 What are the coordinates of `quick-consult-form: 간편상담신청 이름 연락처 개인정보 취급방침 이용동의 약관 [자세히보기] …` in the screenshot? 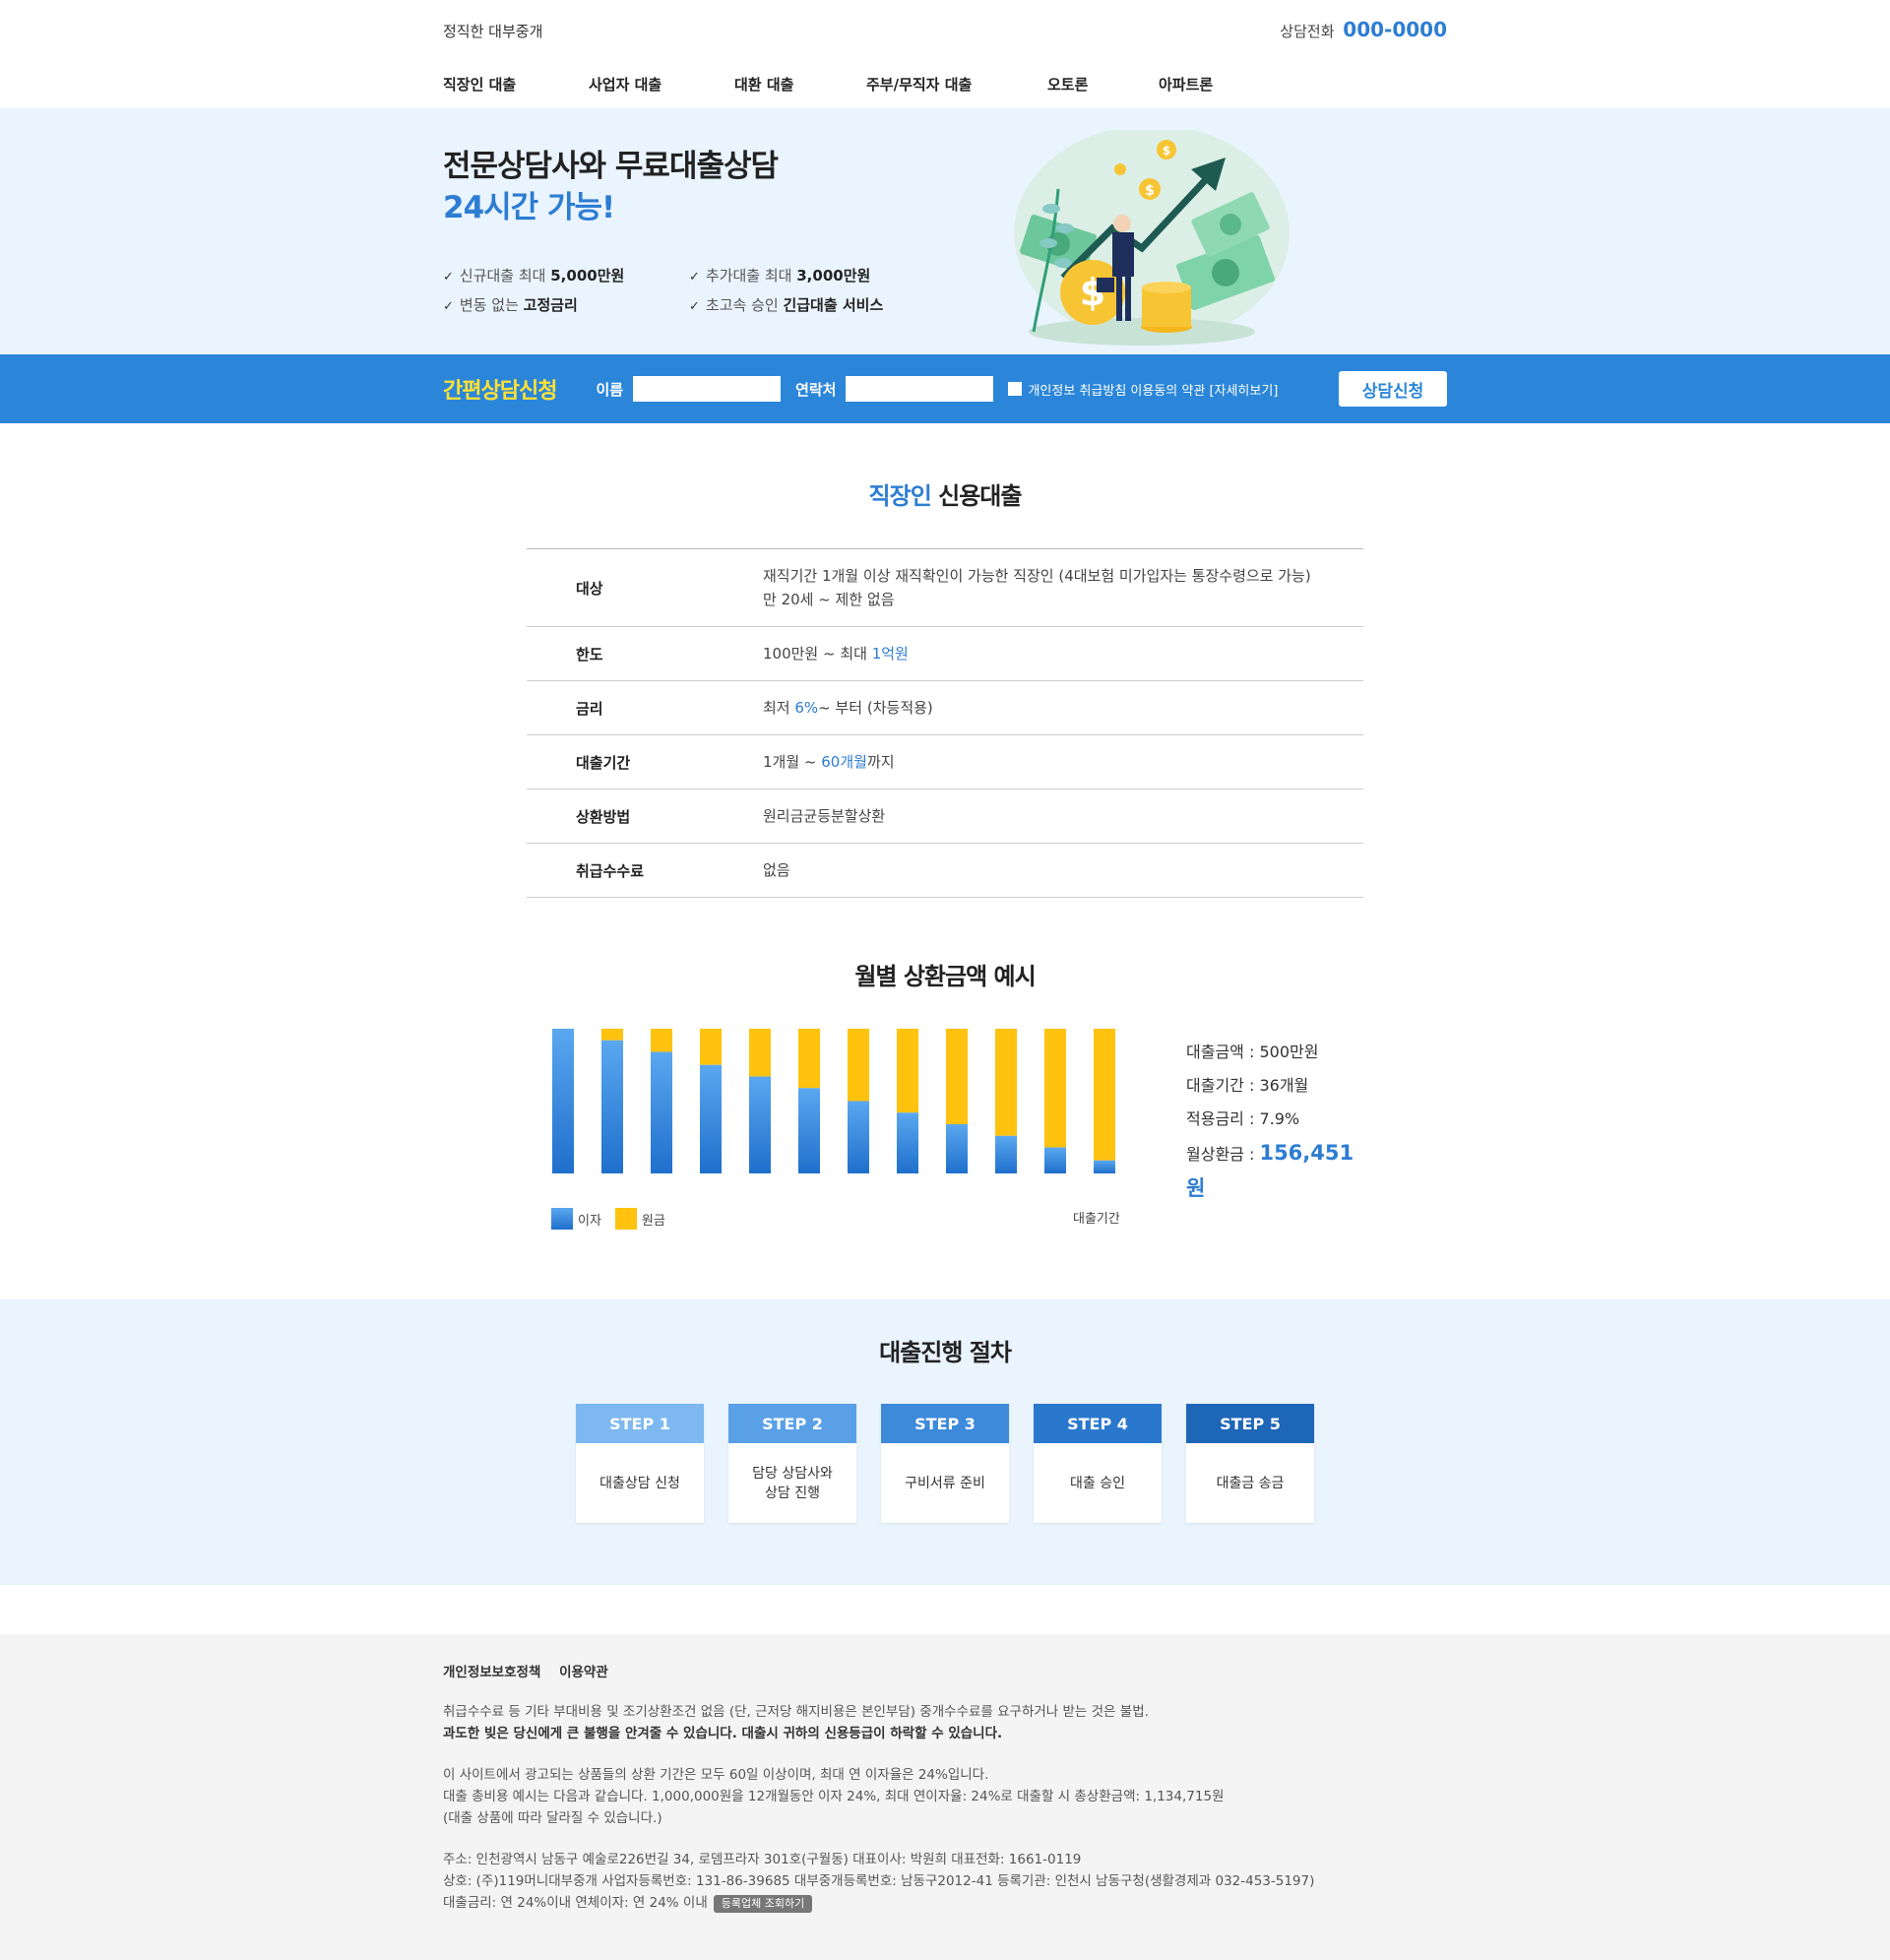 It's located at (945, 388).